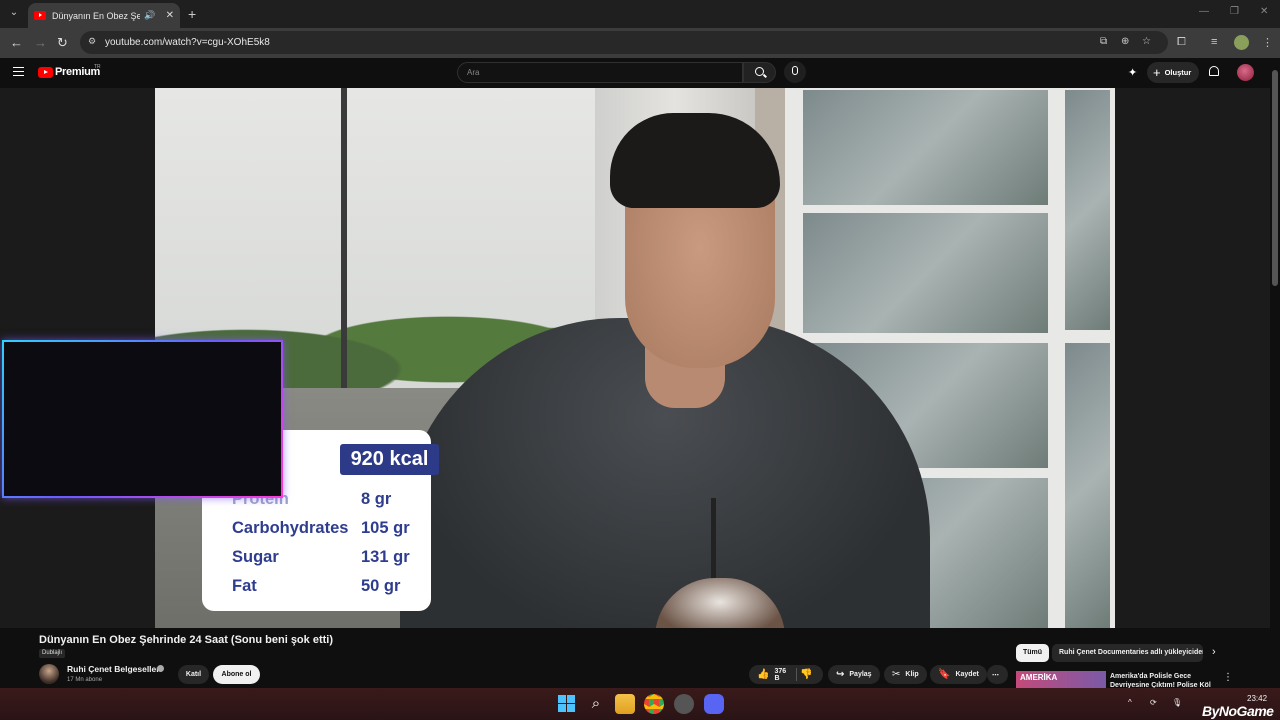  Describe the element at coordinates (567, 704) in the screenshot. I see `start-menu-icon` at that location.